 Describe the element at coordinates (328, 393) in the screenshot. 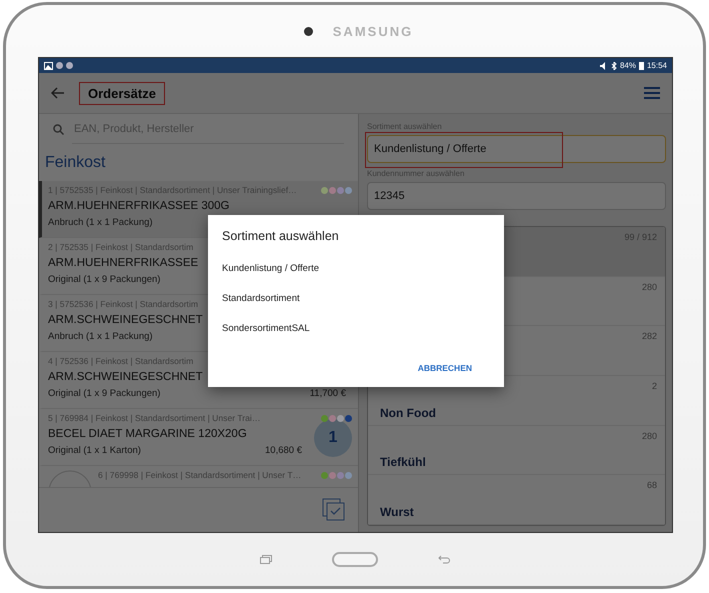

I see `price: 11,700 €` at that location.